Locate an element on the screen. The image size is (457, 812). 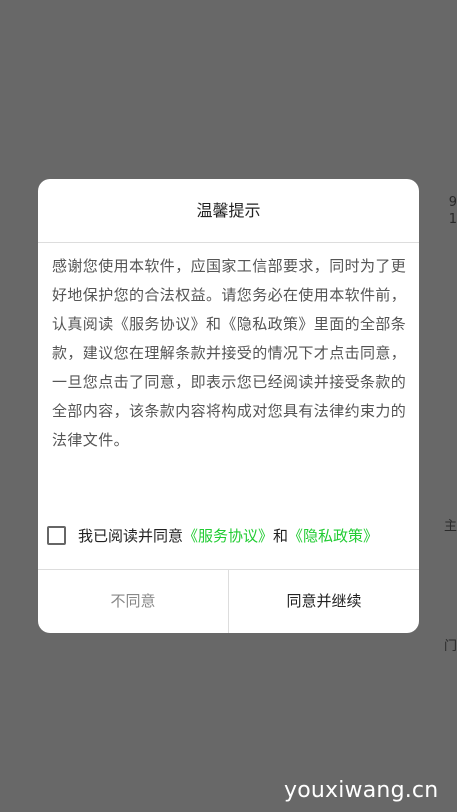
background-text-fragment: 主 is located at coordinates (450, 526).